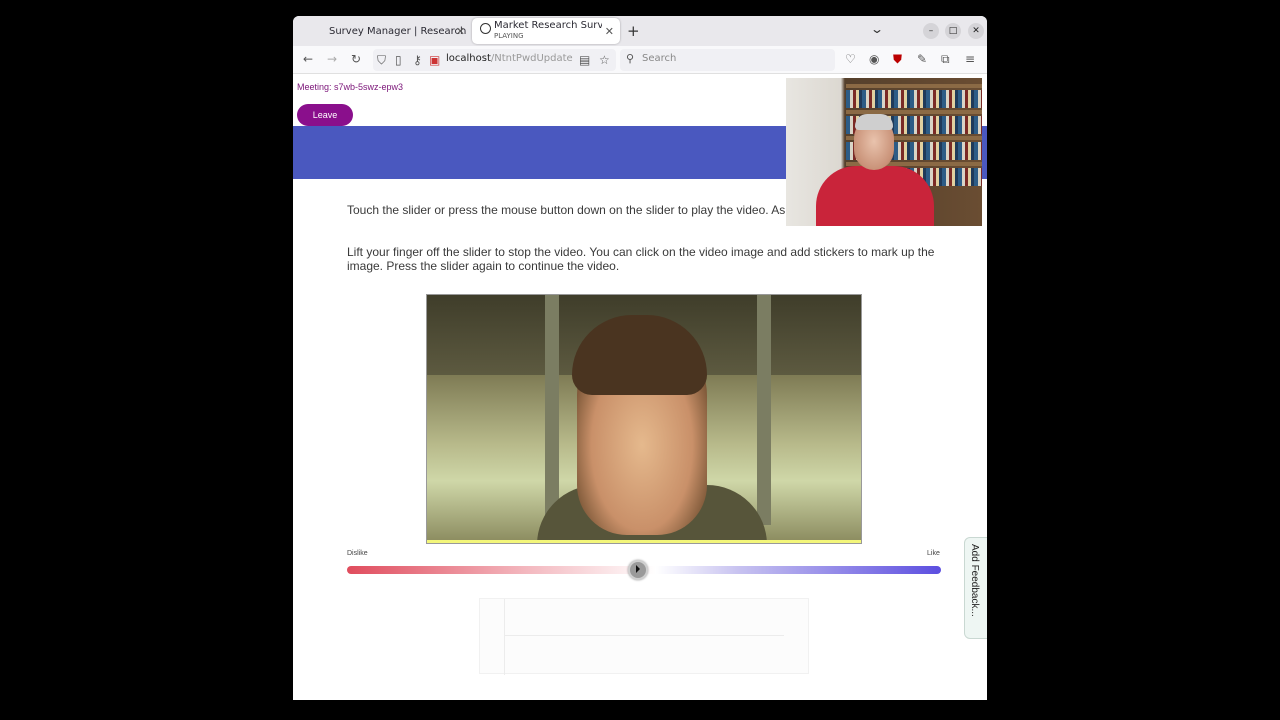 The height and width of the screenshot is (720, 1280). I want to click on tab-survey-manager: Survey Manager | Research ✕, so click(384, 31).